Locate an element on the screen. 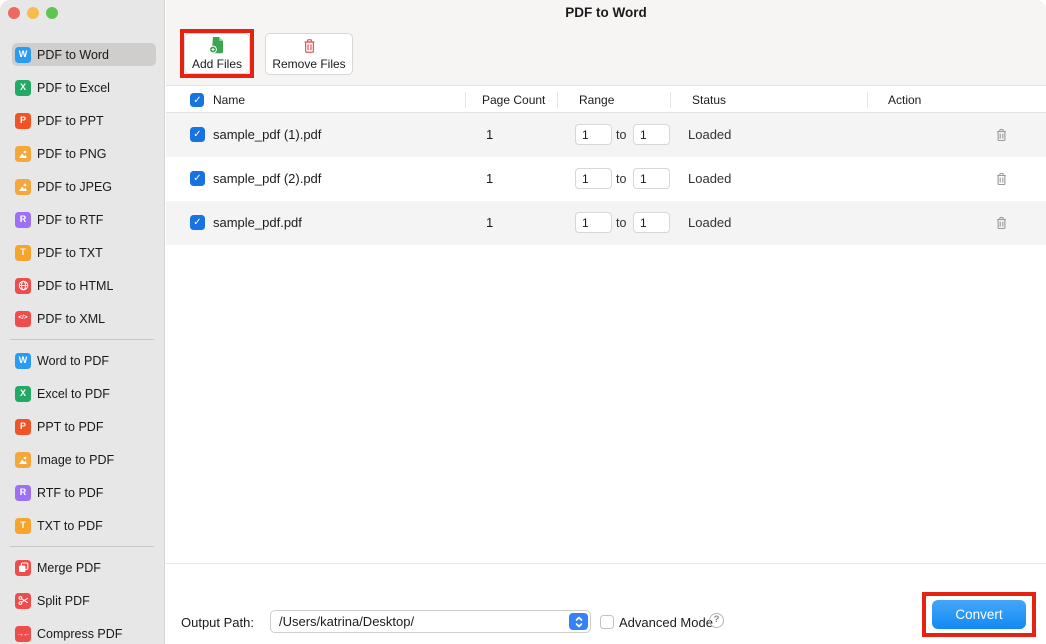  sidebar-item-label: PDF to PNG is located at coordinates (72, 153).